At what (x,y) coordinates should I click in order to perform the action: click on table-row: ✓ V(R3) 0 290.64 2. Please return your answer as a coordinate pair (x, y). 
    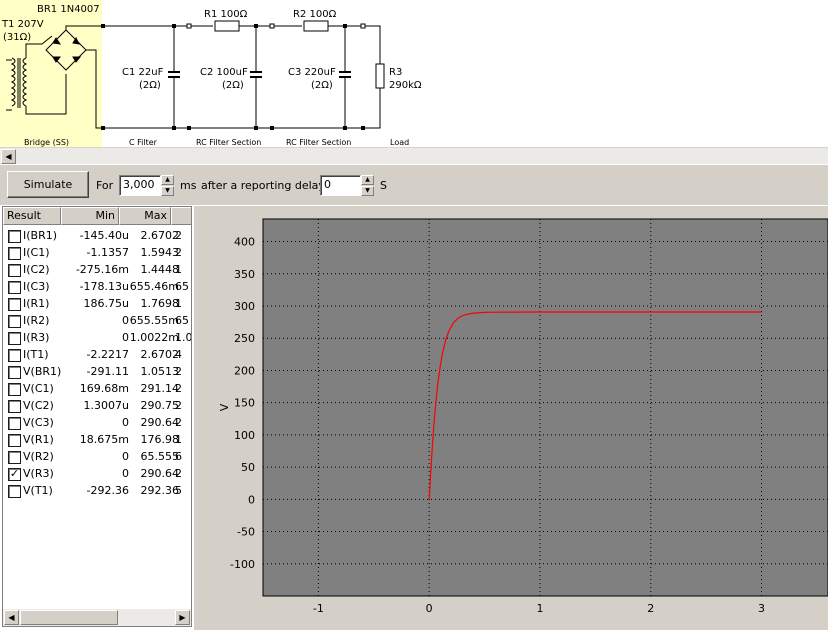
    Looking at the image, I should click on (97, 473).